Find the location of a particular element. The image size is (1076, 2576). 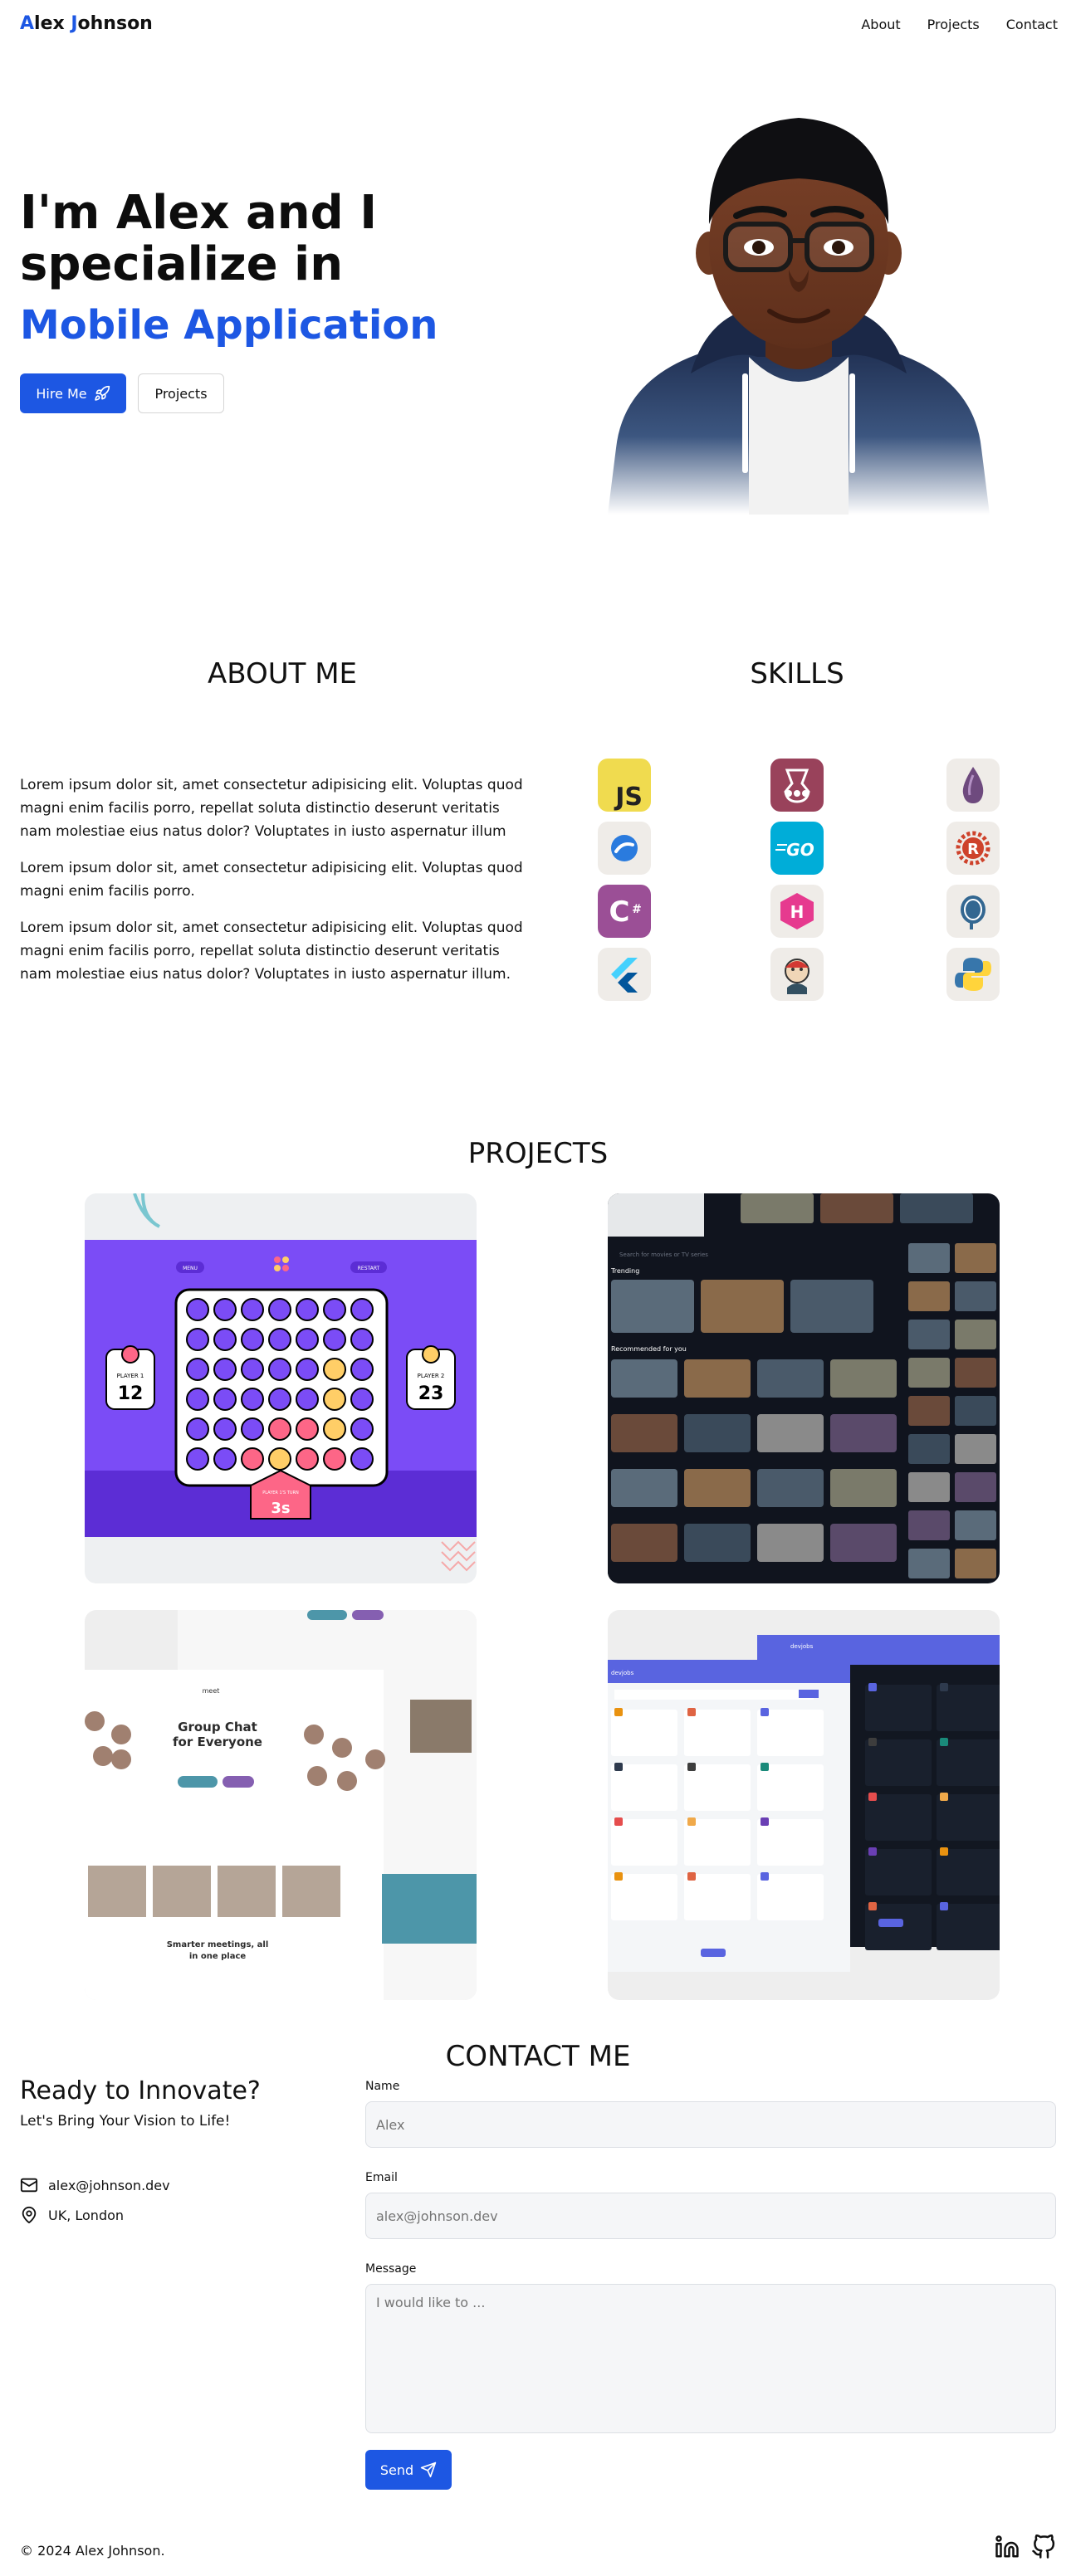

project-card-devjobs: devjobs devjobs is located at coordinates (804, 1805).